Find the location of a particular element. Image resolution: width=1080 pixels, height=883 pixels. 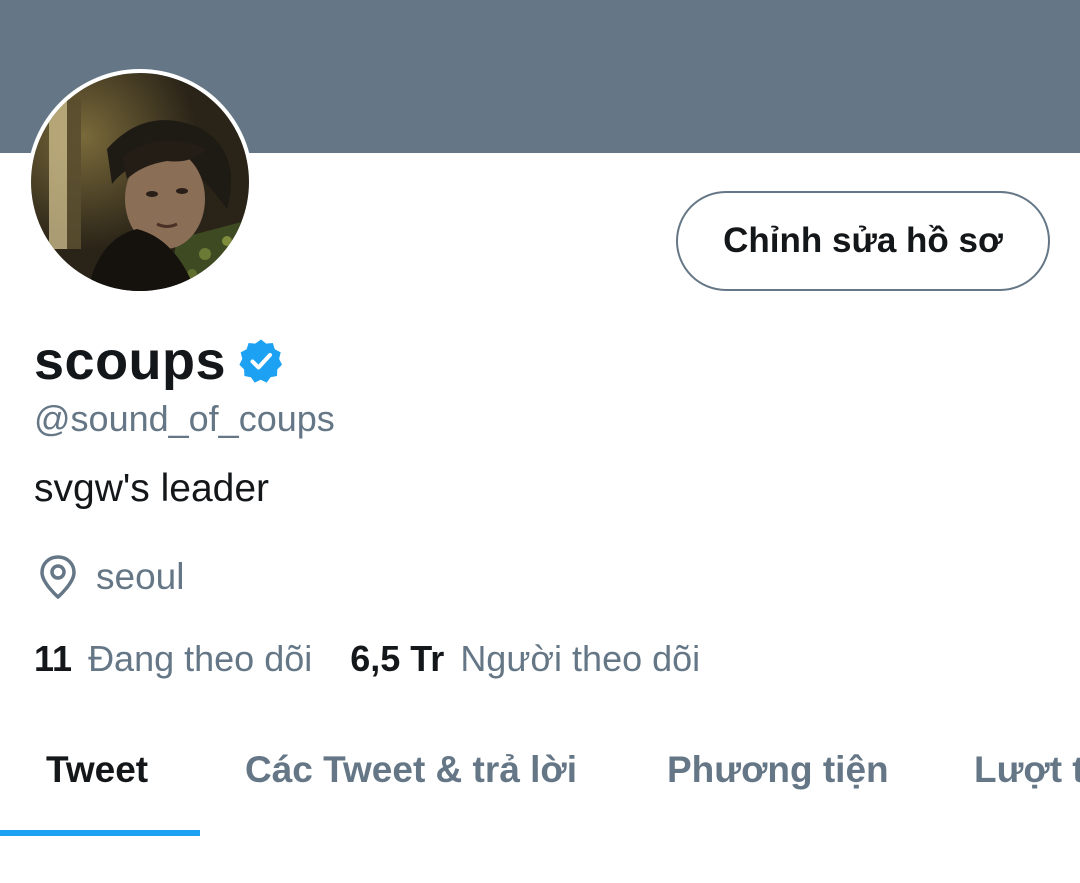

avatar-photo is located at coordinates (140, 182).